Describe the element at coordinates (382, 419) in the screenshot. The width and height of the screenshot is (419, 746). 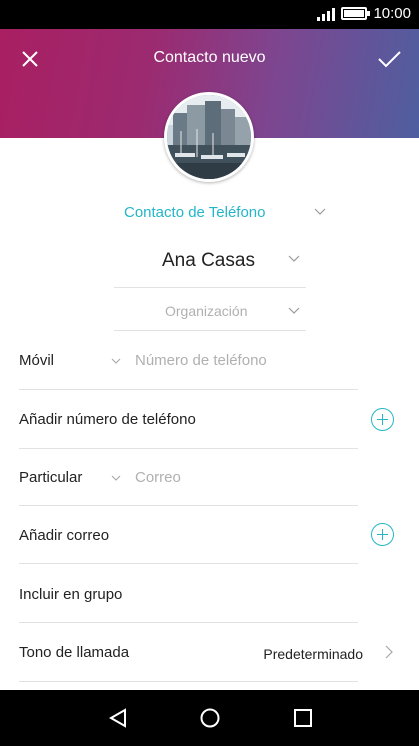
I see `add-phone-icon` at that location.